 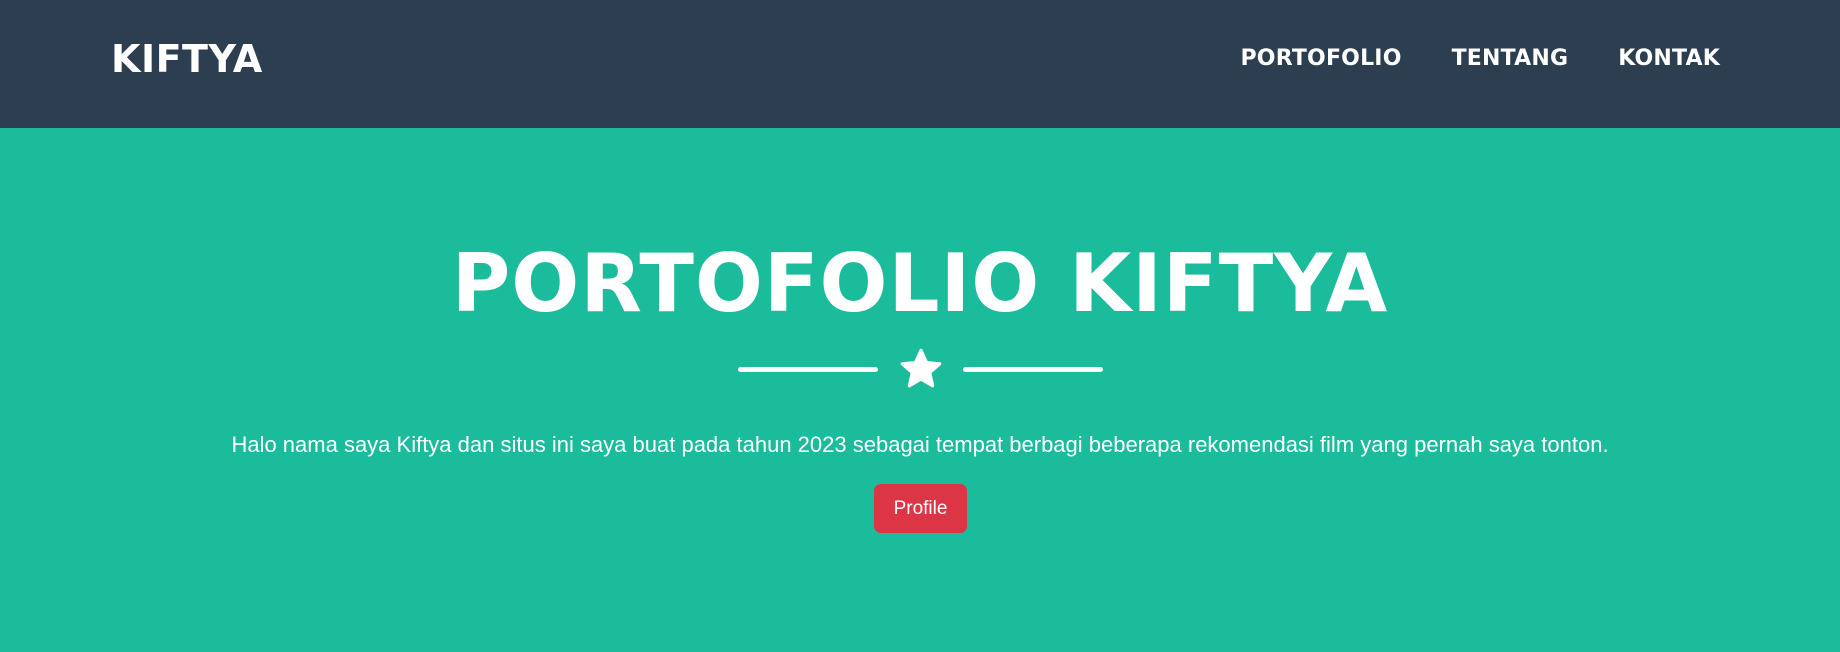 I want to click on nav-link-kontak: KONTAK, so click(x=1669, y=59).